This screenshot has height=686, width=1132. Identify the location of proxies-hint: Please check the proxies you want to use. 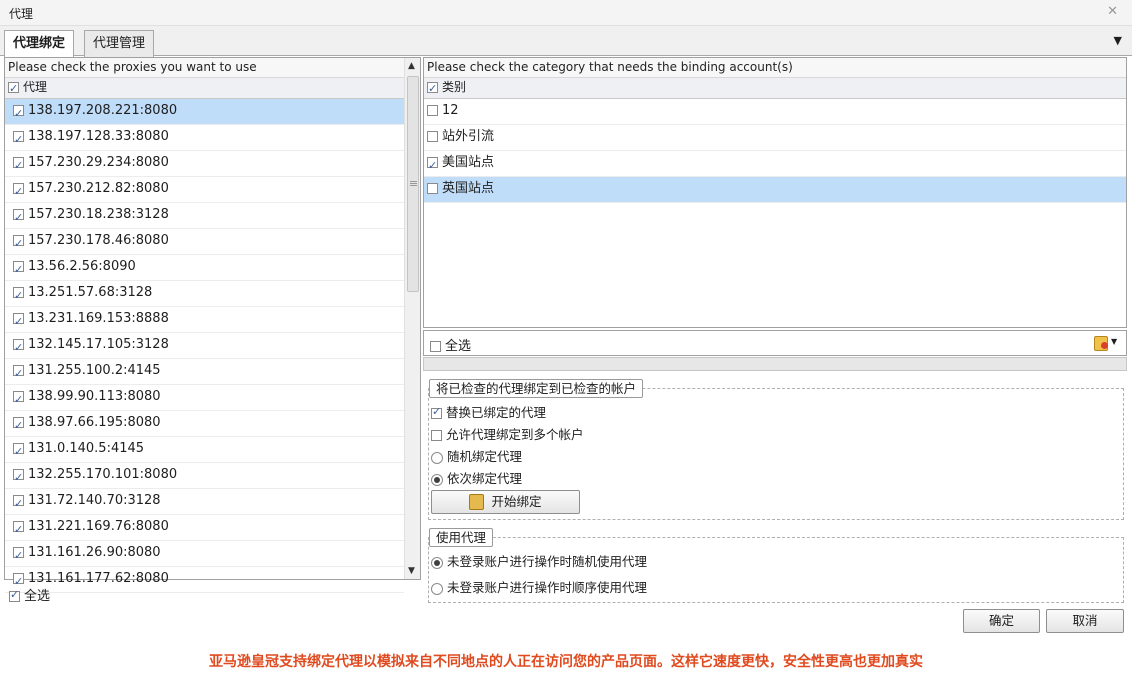
(204, 68).